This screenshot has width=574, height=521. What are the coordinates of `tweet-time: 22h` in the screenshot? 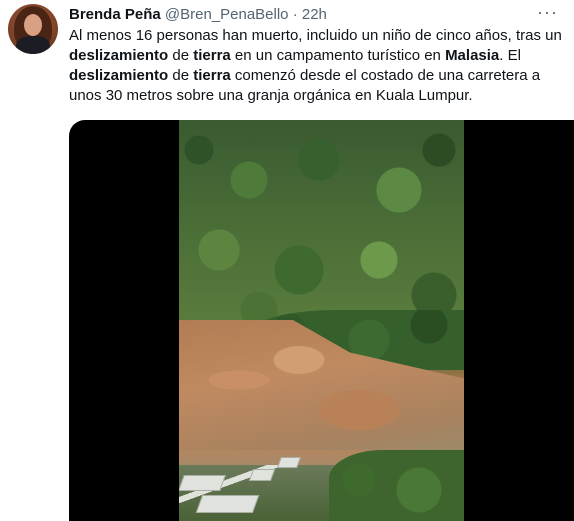 It's located at (314, 14).